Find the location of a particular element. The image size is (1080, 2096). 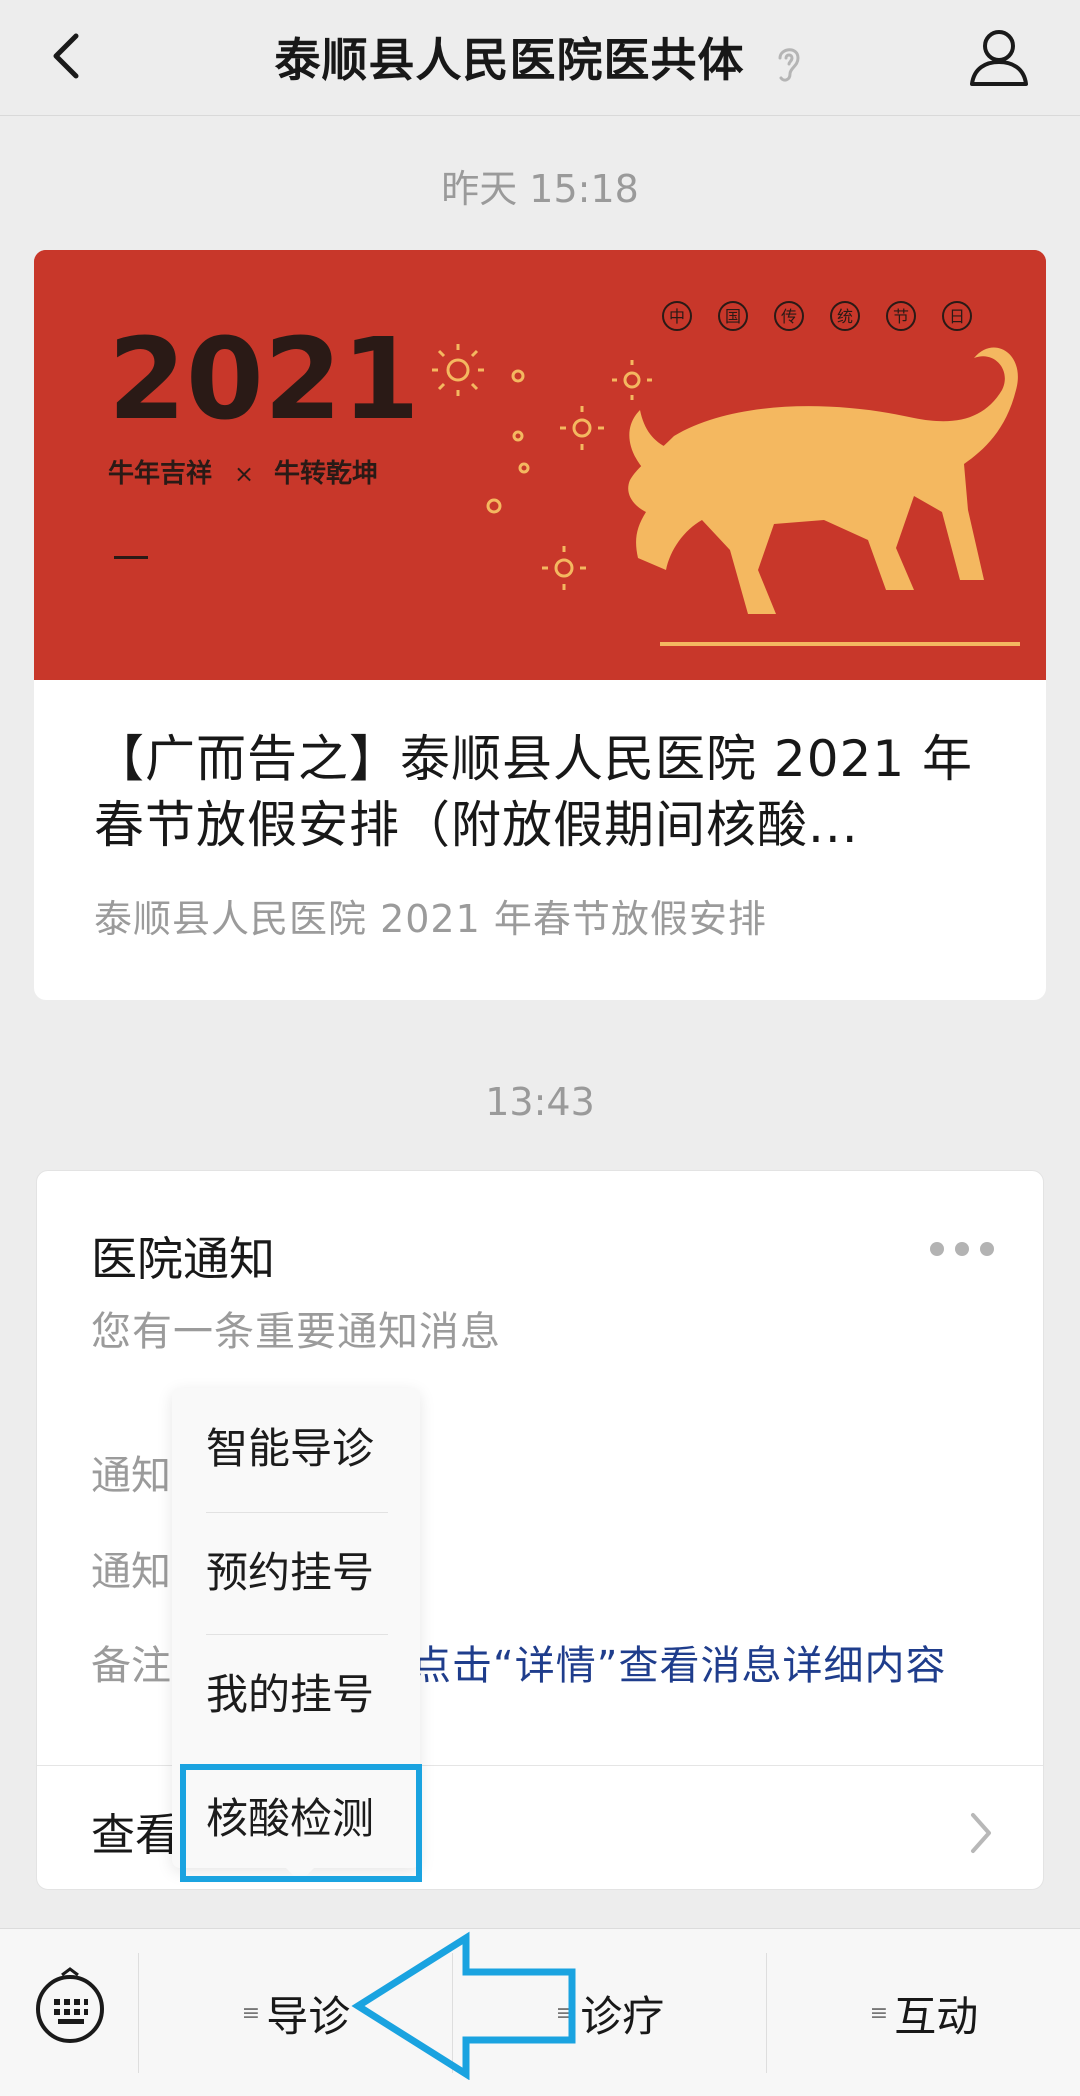

remark-label: 备注 is located at coordinates (131, 1666).